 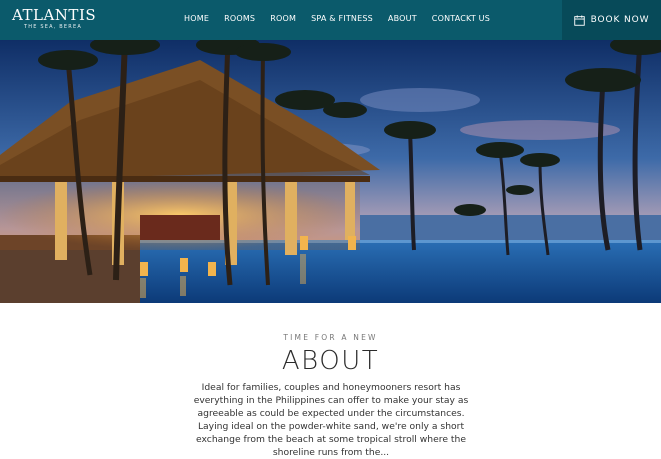 What do you see at coordinates (330, 361) in the screenshot?
I see `about-heading: ABOUT` at bounding box center [330, 361].